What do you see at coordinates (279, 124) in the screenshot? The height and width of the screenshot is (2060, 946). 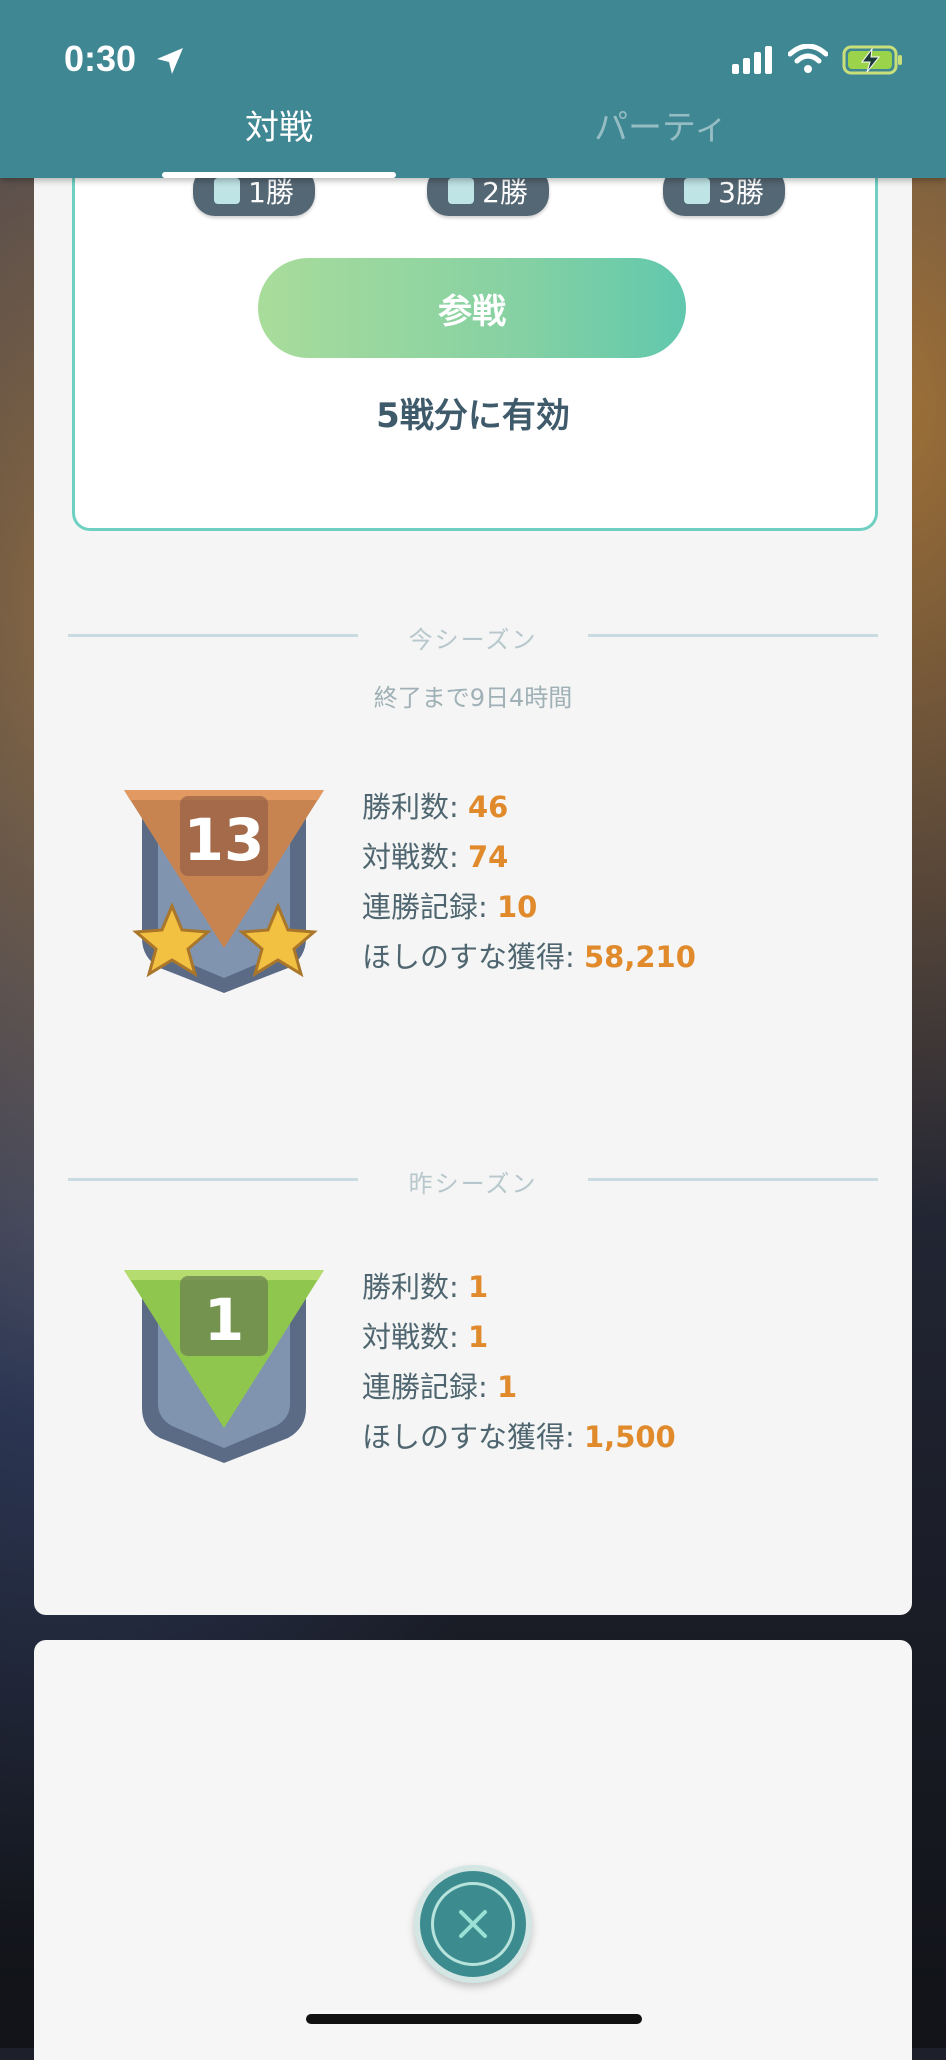 I see `tab-battle: 対戦` at bounding box center [279, 124].